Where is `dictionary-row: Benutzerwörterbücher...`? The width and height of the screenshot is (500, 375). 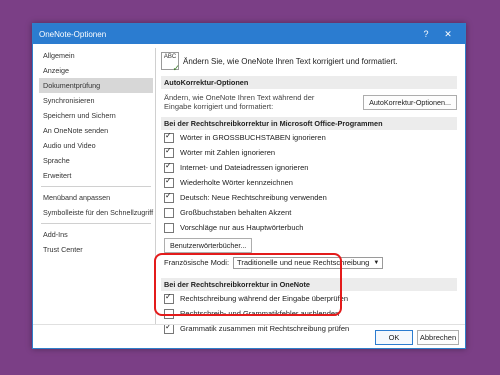 dictionary-row: Benutzerwörterbücher... is located at coordinates (309, 245).